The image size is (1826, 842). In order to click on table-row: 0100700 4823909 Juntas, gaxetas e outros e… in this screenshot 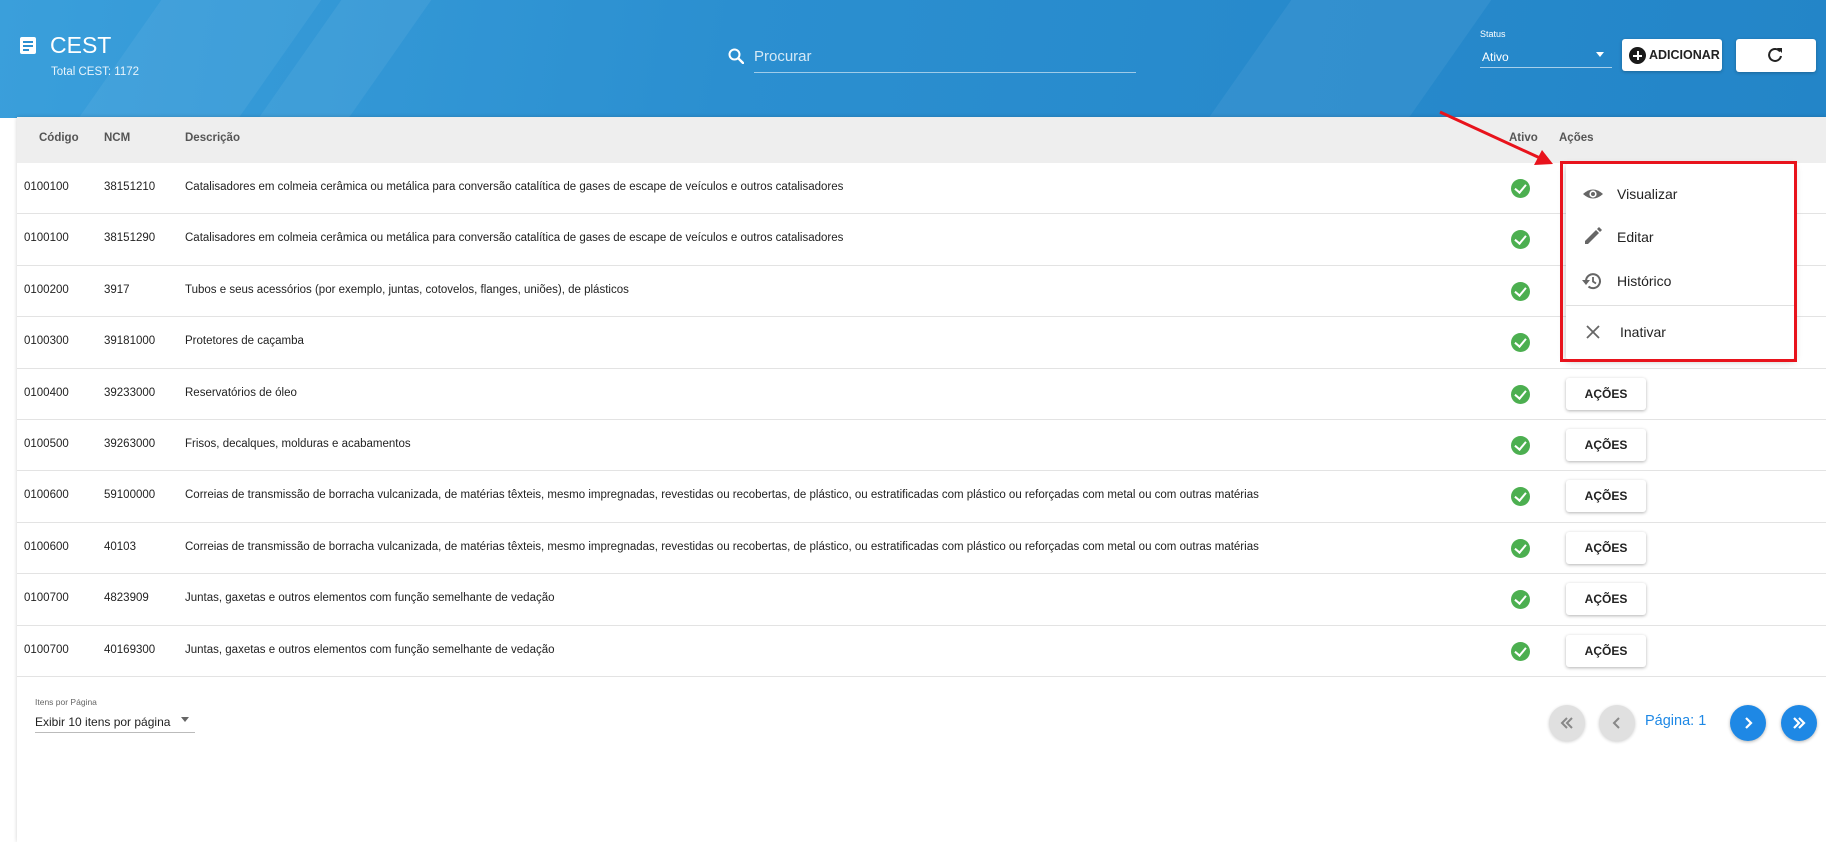, I will do `click(921, 600)`.